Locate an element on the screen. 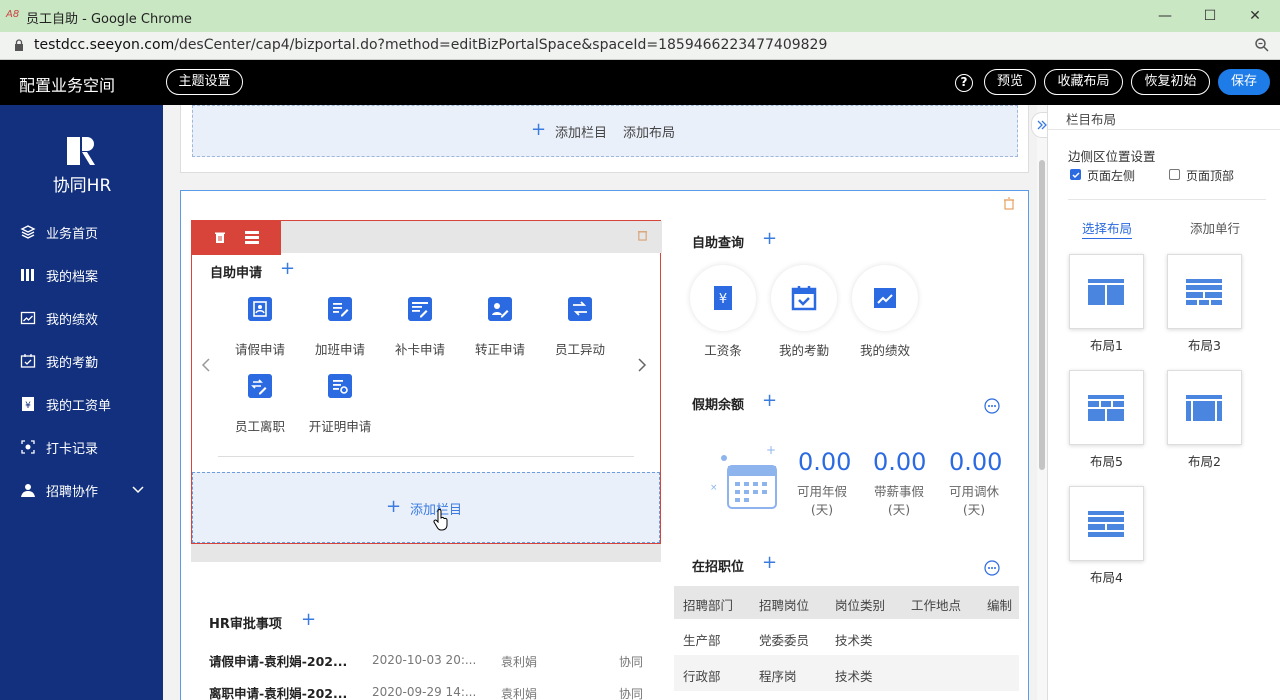 The image size is (1280, 700). checkbox-checked is located at coordinates (1075, 174).